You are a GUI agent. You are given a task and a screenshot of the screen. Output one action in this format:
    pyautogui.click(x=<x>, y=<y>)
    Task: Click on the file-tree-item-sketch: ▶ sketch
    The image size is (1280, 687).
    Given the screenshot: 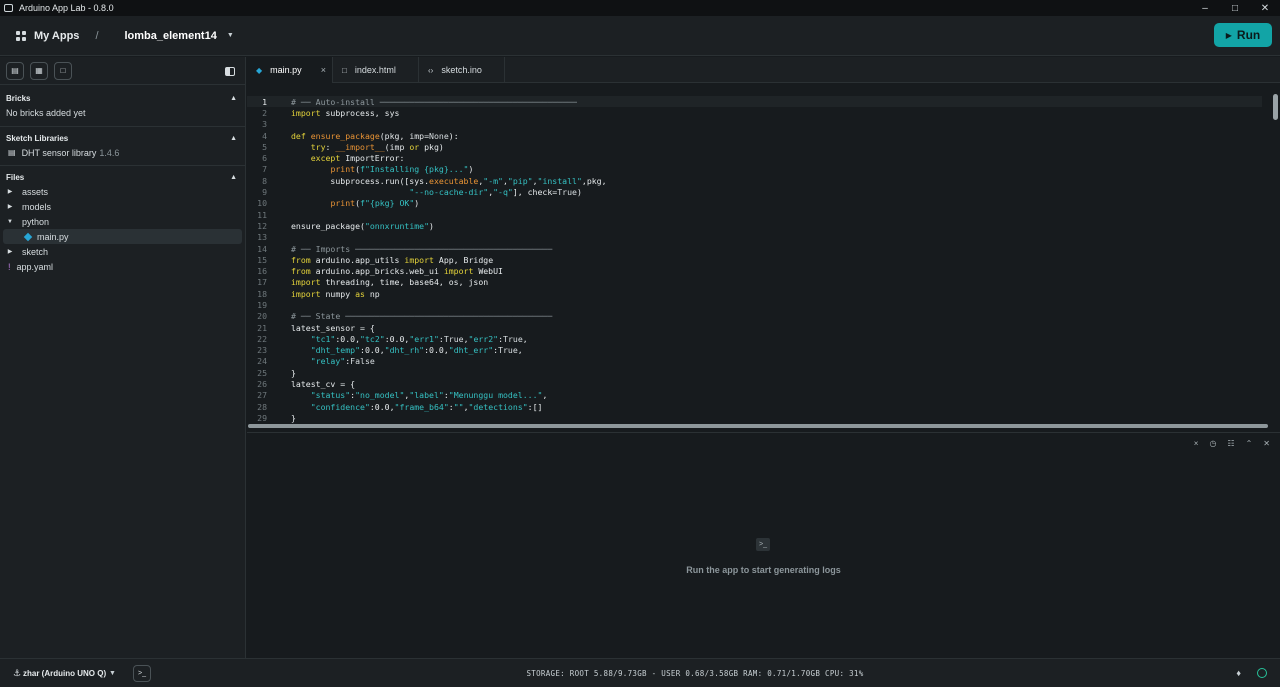 What is the action you would take?
    pyautogui.click(x=122, y=251)
    